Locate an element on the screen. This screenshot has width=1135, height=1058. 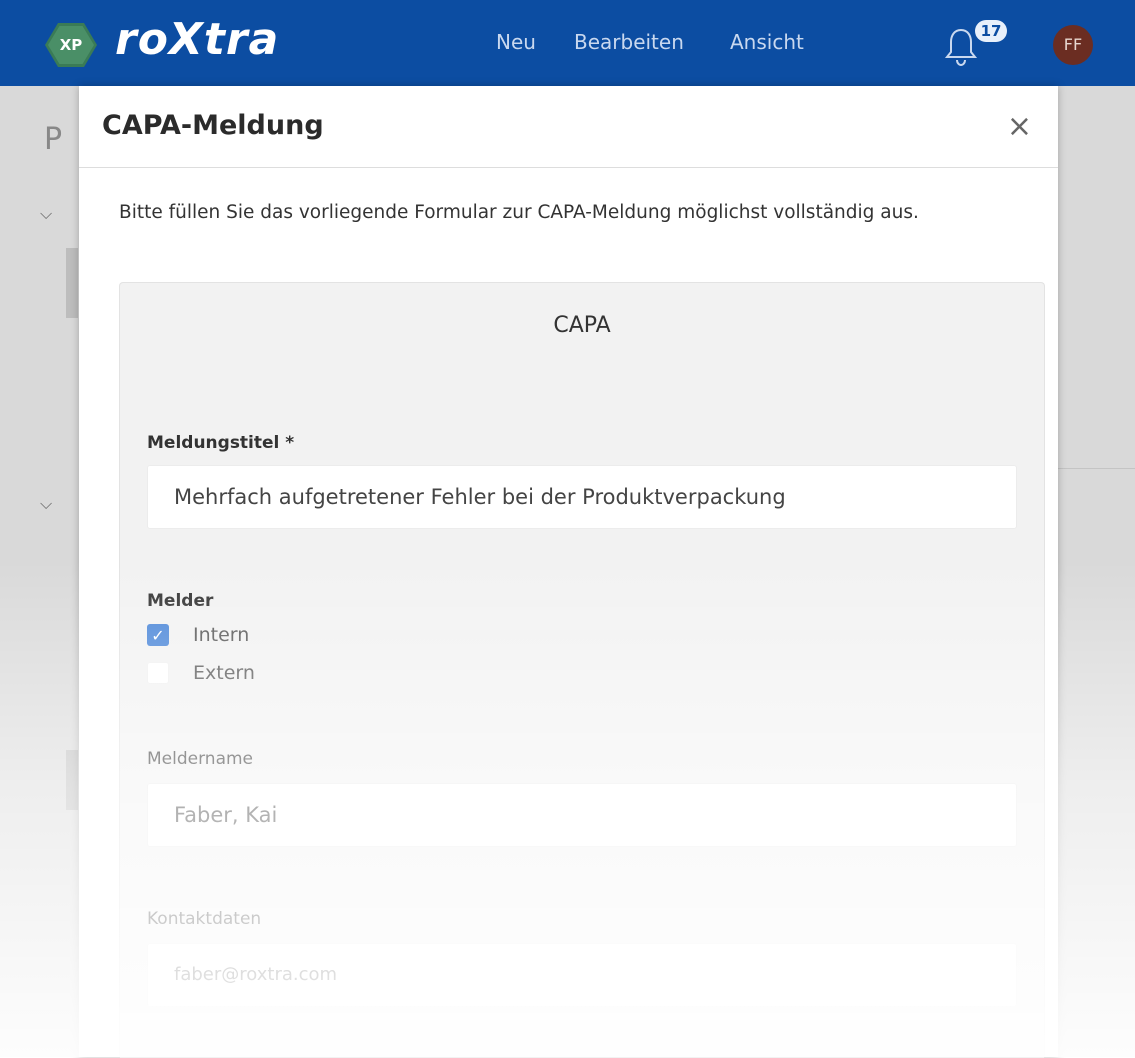
checkbox-label: Extern is located at coordinates (224, 673).